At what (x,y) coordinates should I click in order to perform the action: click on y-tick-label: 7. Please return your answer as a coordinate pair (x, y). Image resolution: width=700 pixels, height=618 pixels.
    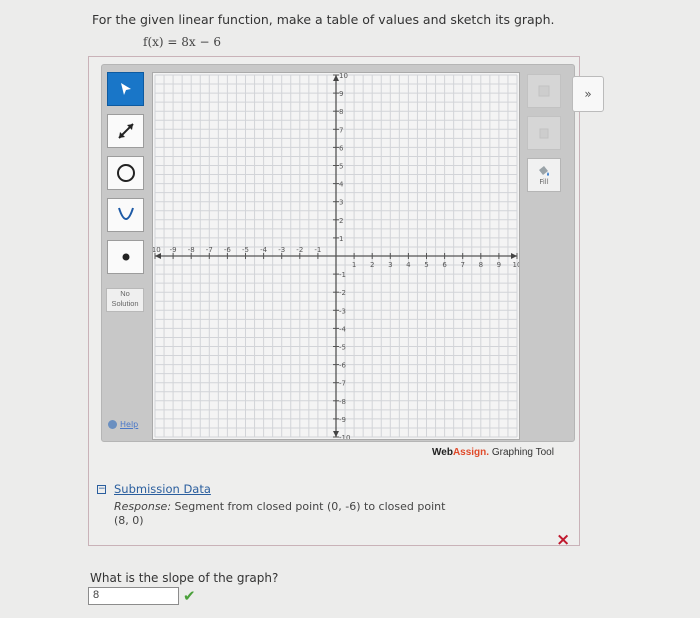
    Looking at the image, I should click on (341, 130).